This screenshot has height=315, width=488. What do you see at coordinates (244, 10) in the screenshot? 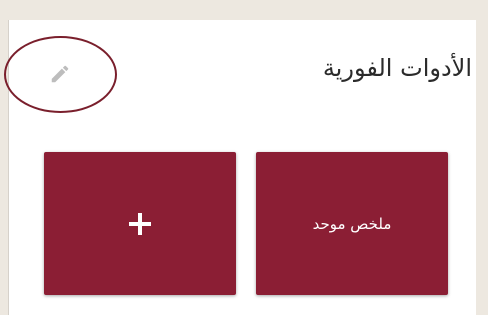
I see `top-strip` at bounding box center [244, 10].